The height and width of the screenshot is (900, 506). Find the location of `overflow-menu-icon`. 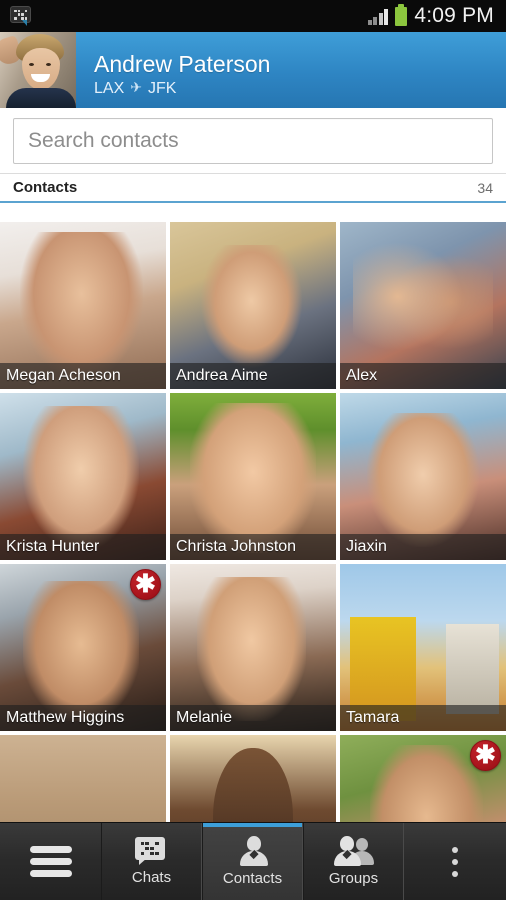

overflow-menu-icon is located at coordinates (454, 861).